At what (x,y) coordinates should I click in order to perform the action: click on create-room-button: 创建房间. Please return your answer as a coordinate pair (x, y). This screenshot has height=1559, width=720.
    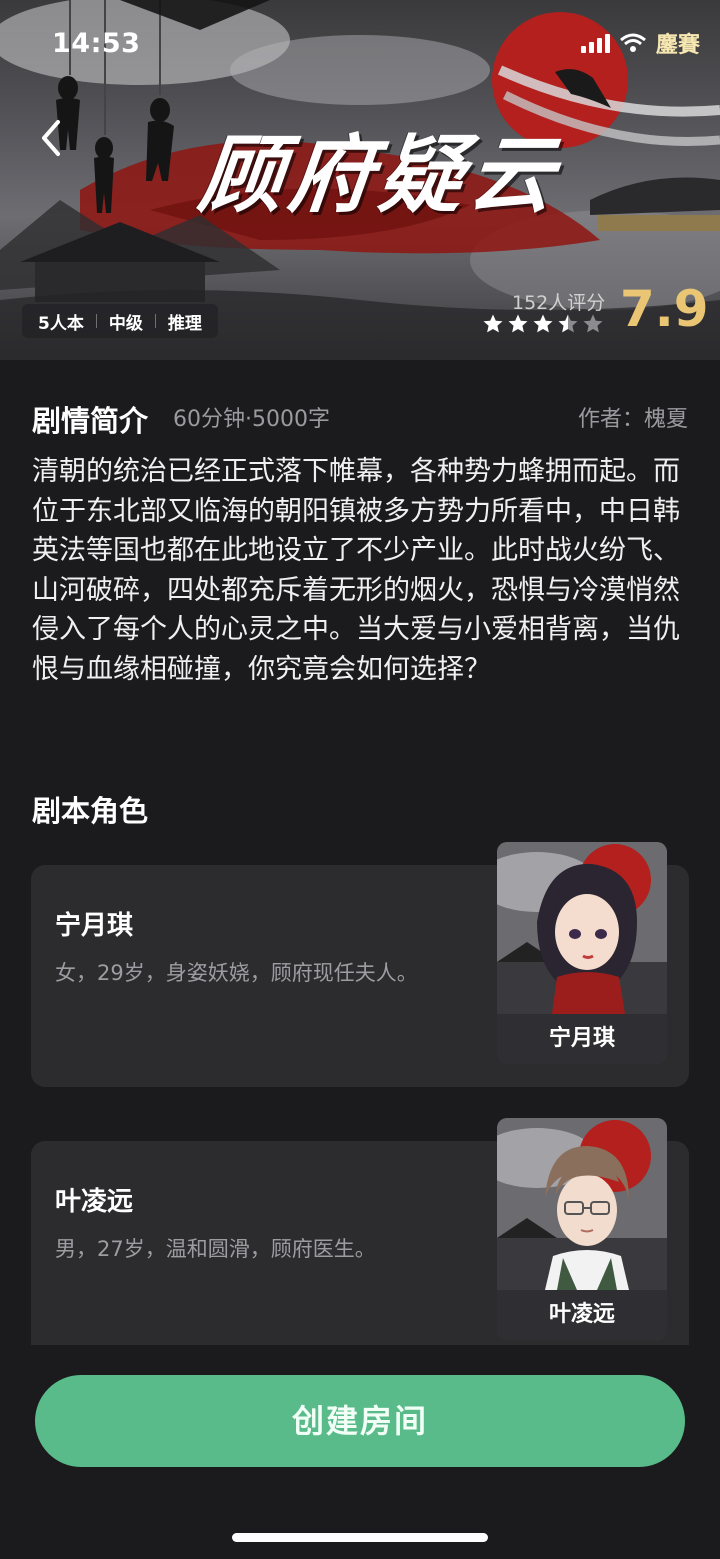
    Looking at the image, I should click on (360, 1421).